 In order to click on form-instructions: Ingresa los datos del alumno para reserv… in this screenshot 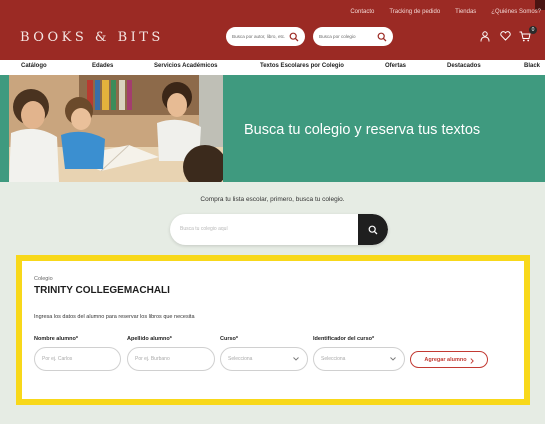, I will do `click(114, 317)`.